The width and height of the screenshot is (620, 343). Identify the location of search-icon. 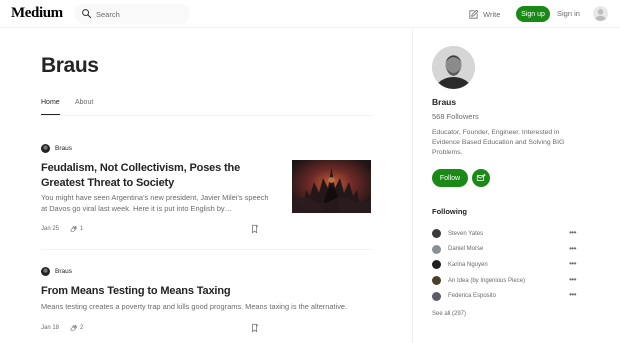
(87, 14).